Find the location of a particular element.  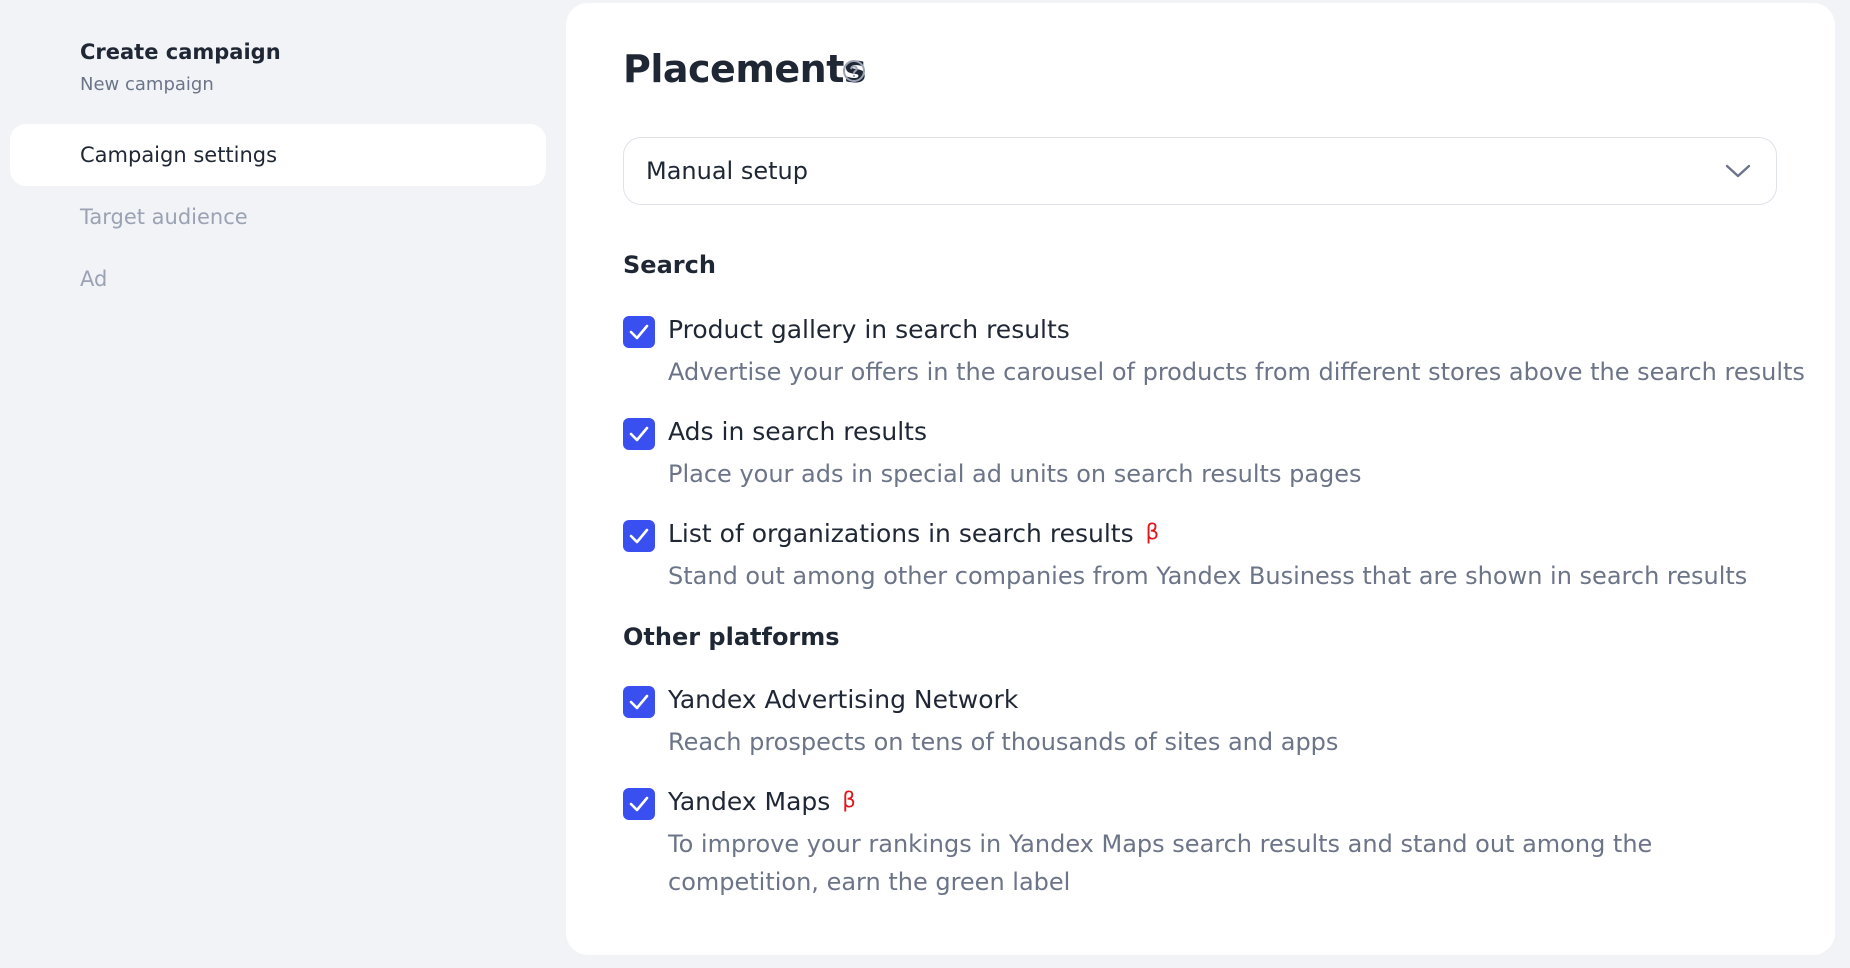

checkbox-organizations-list is located at coordinates (639, 536).